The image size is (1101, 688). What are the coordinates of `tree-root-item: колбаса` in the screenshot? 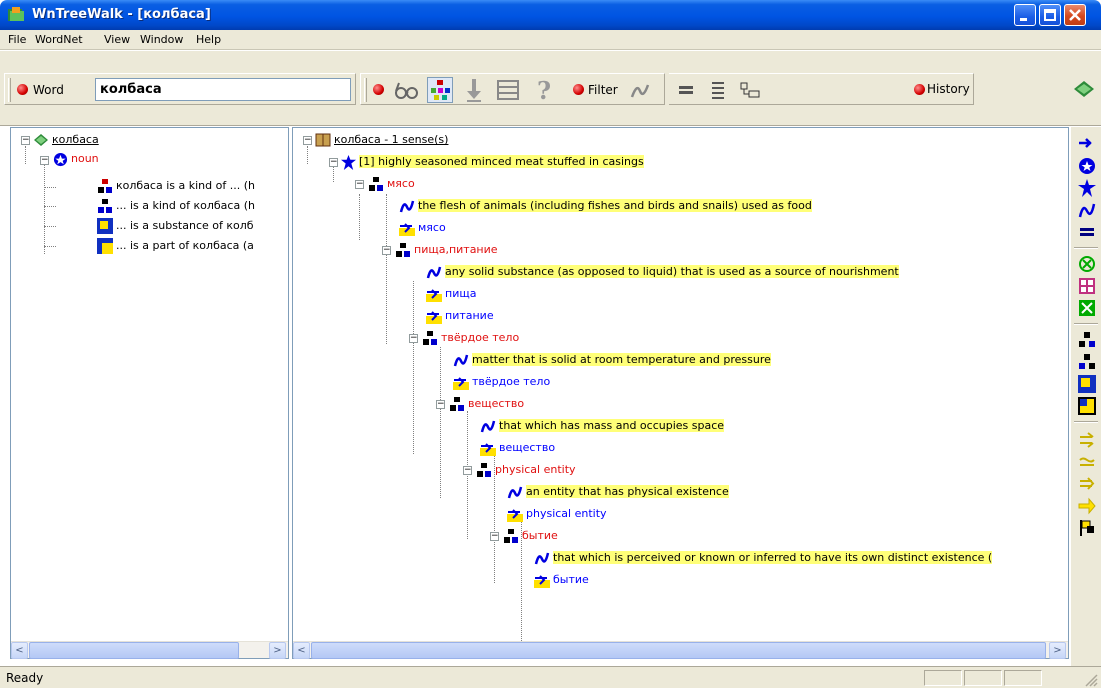 It's located at (66, 140).